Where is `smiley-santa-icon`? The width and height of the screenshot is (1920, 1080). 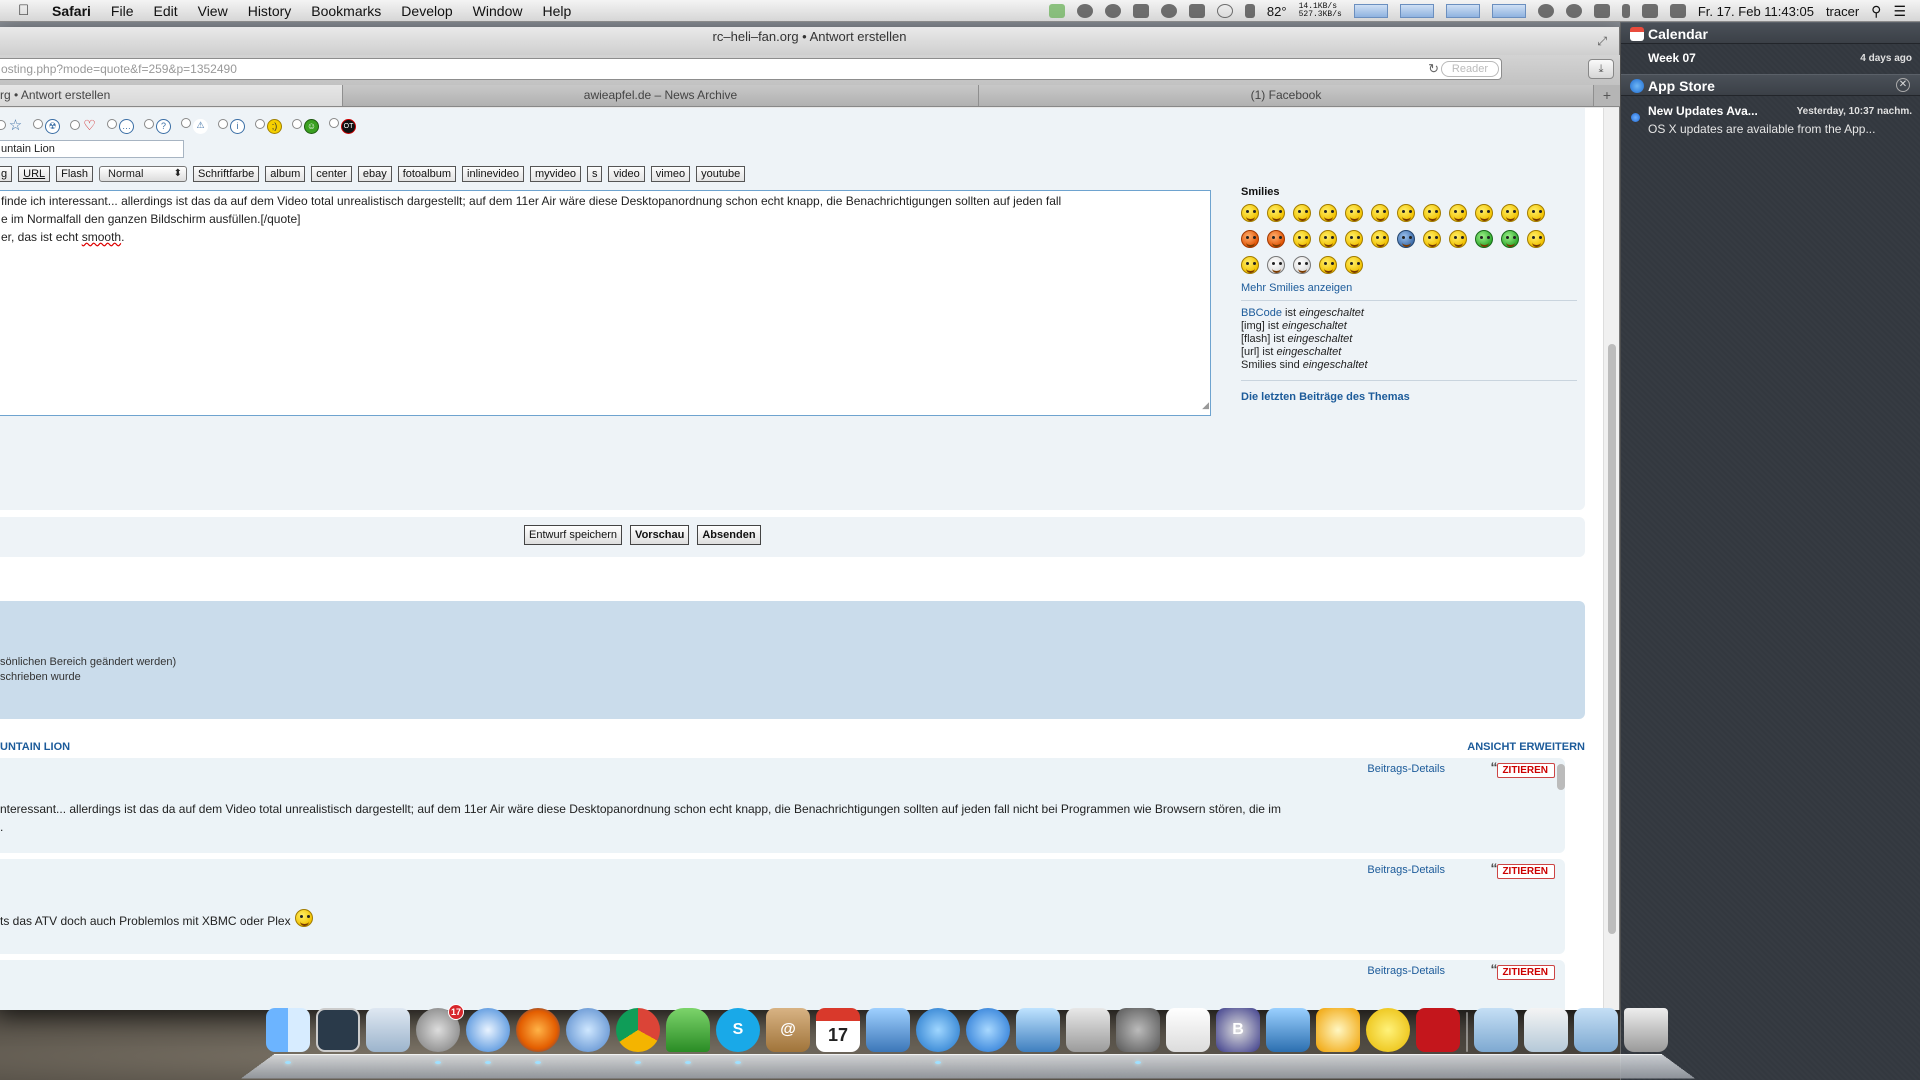 smiley-santa-icon is located at coordinates (1302, 265).